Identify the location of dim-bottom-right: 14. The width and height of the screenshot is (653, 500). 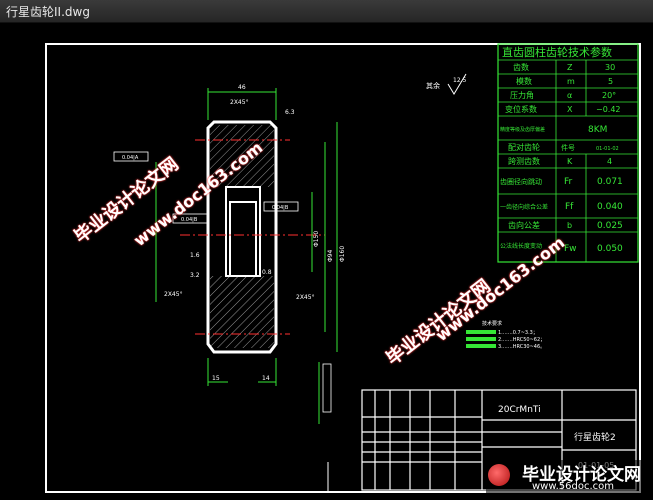
(266, 378).